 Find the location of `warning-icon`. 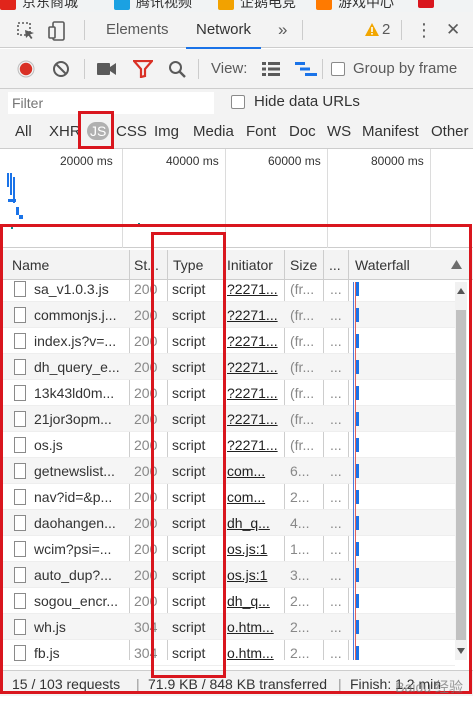

warning-icon is located at coordinates (372, 30).